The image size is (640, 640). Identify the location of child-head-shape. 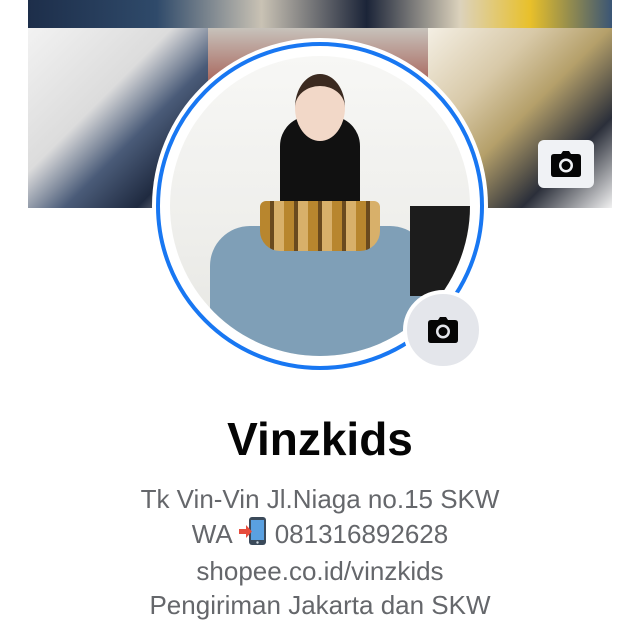
(320, 107).